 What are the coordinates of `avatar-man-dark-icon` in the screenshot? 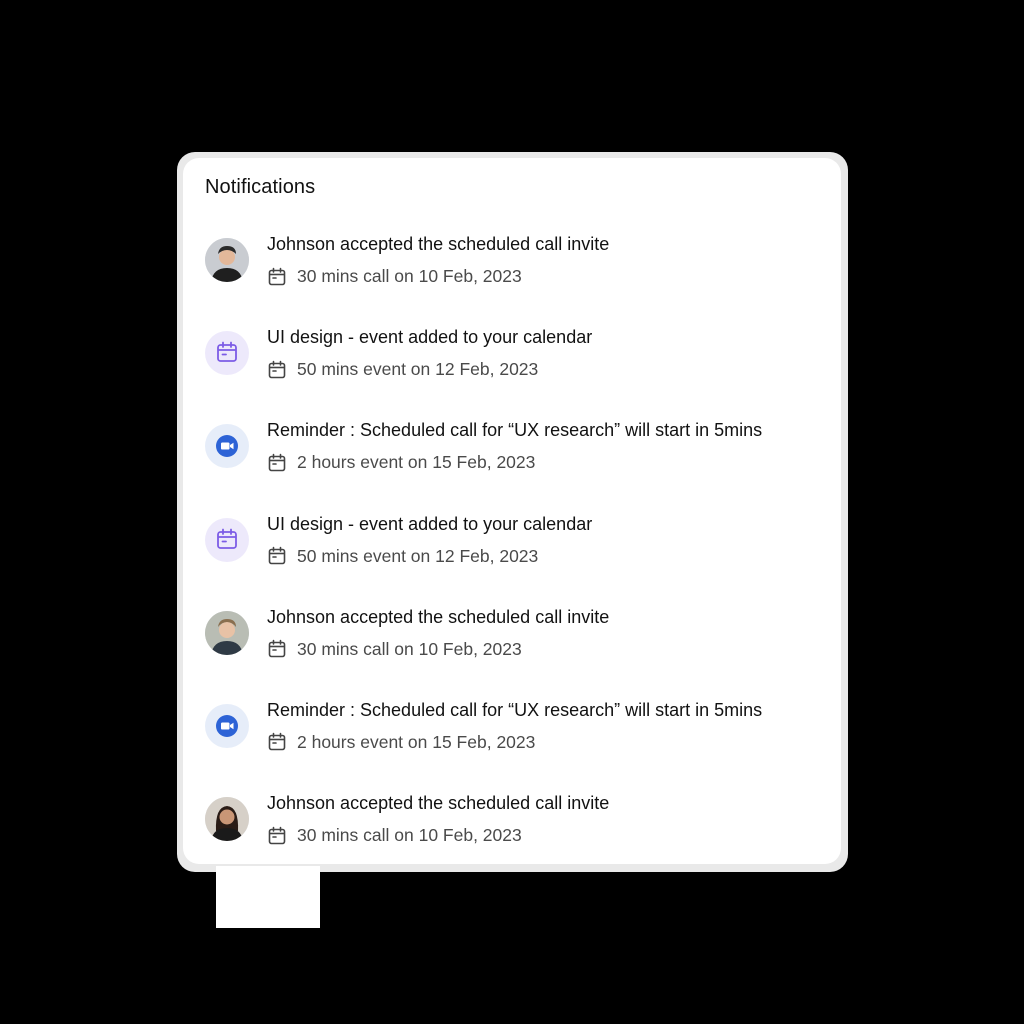 It's located at (227, 260).